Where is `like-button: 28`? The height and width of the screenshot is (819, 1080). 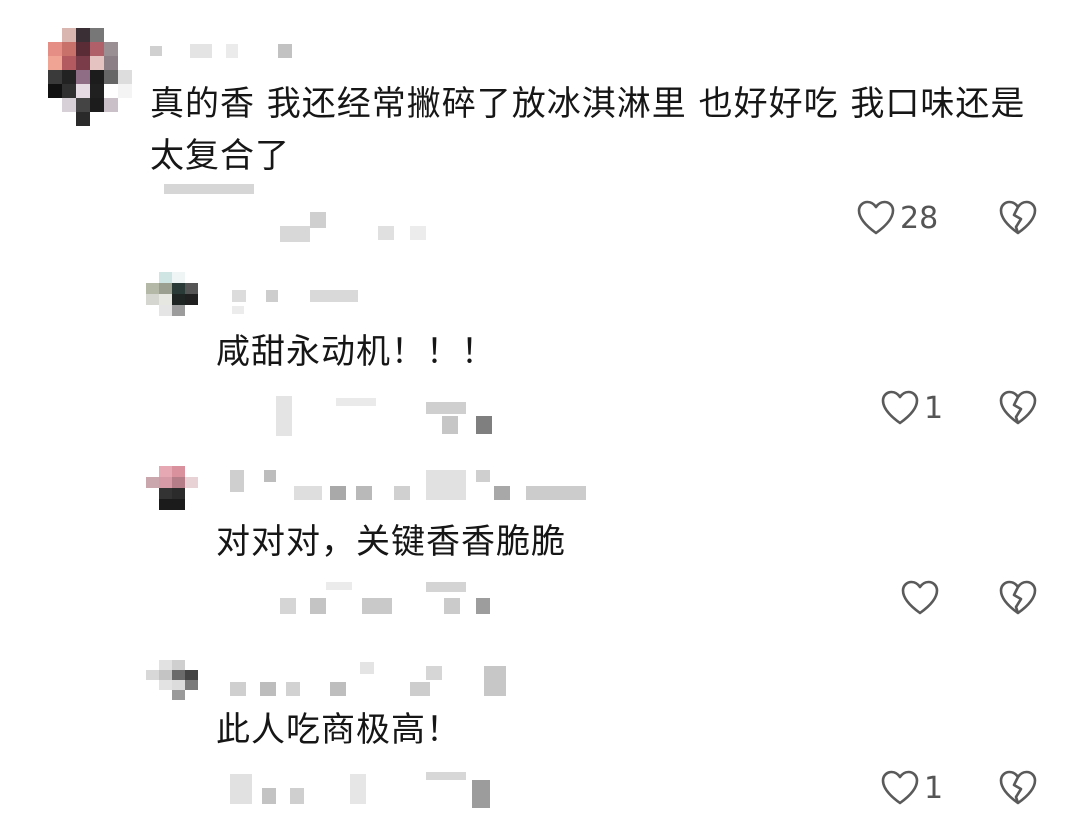 like-button: 28 is located at coordinates (897, 218).